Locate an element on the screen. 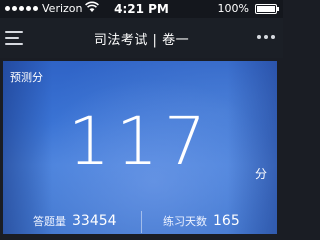 This screenshot has width=320, height=240. practice-days-label: 练习天数 is located at coordinates (185, 221).